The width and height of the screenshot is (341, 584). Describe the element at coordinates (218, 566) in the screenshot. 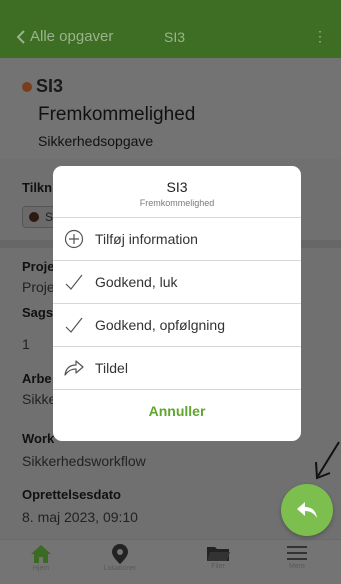

I see `tab-files-label: Filer` at that location.